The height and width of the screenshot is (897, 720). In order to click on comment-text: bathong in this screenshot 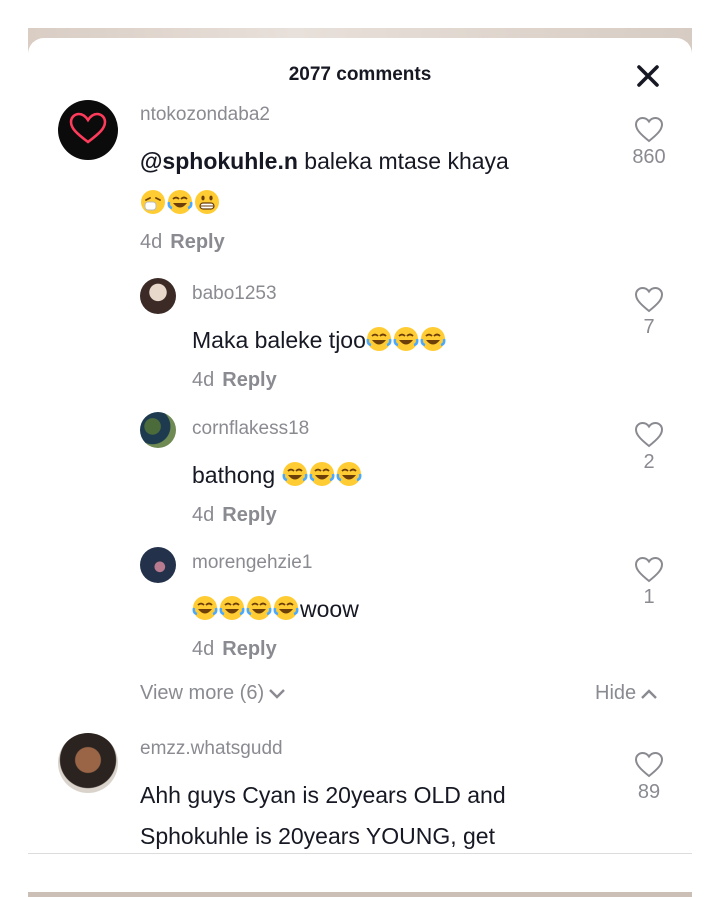, I will do `click(277, 475)`.